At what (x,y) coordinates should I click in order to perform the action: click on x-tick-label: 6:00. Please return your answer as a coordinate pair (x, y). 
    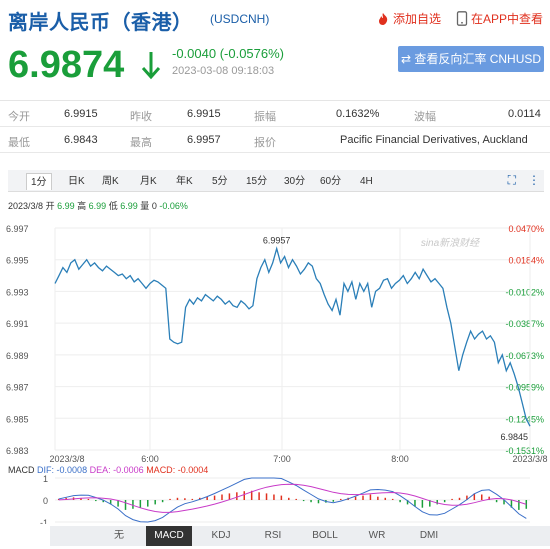
    Looking at the image, I should click on (150, 458).